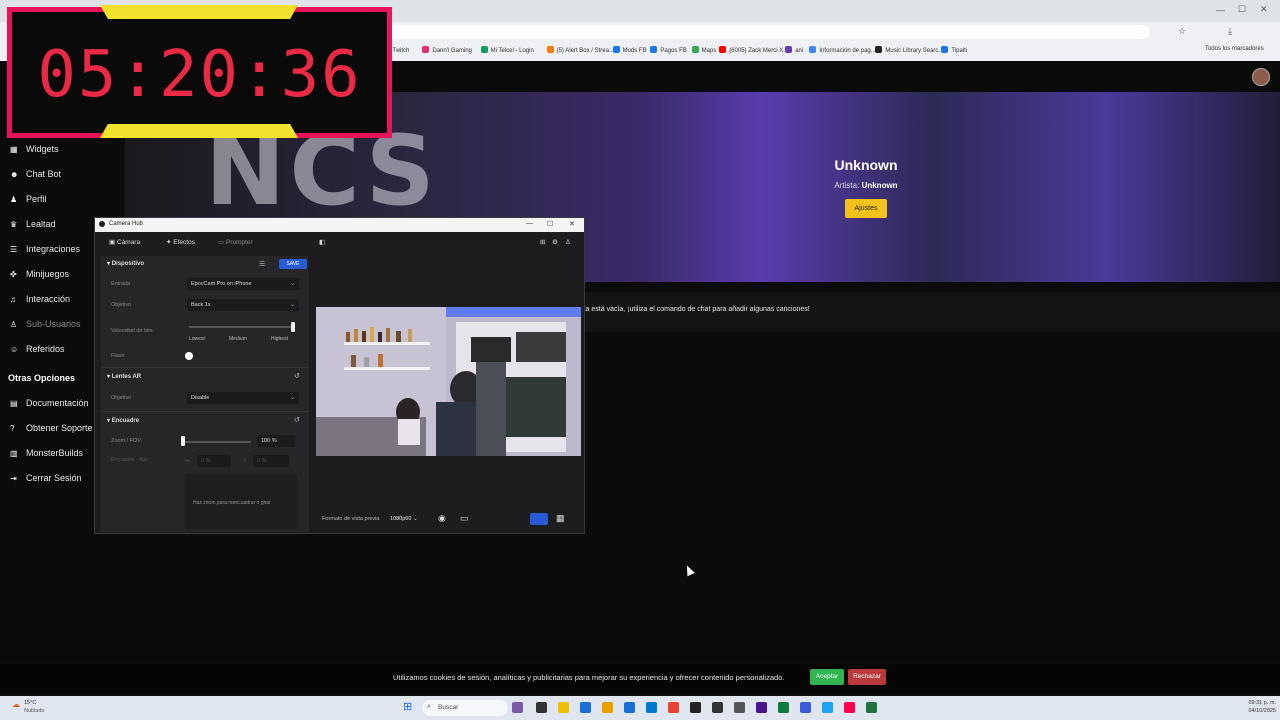  I want to click on sidebar-item-minijuegos: ✜ Minijuegos, so click(39, 274).